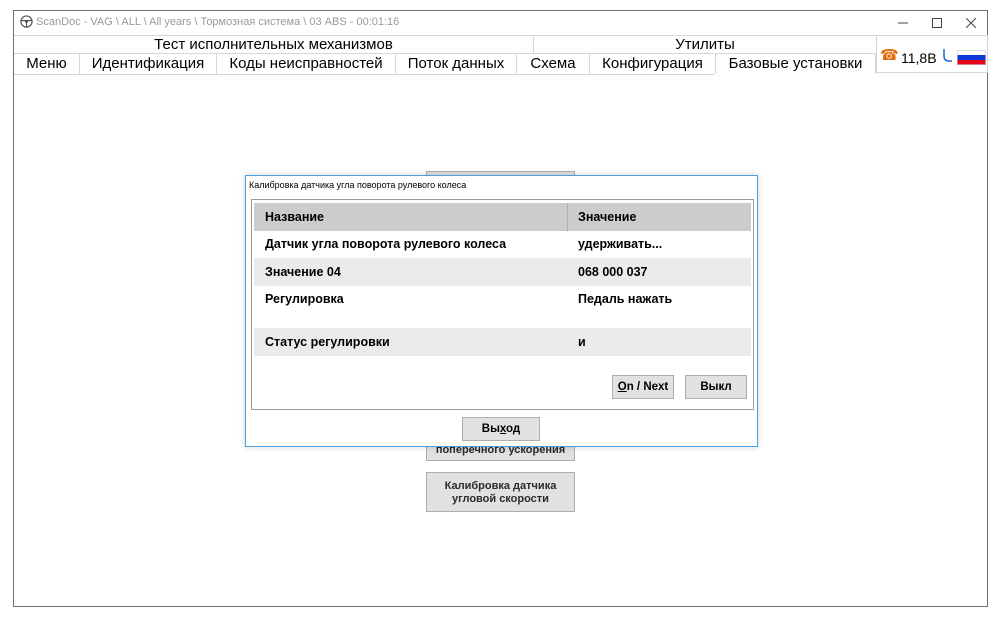  I want to click on table-row: Значение 04 068 000 037, so click(502, 272).